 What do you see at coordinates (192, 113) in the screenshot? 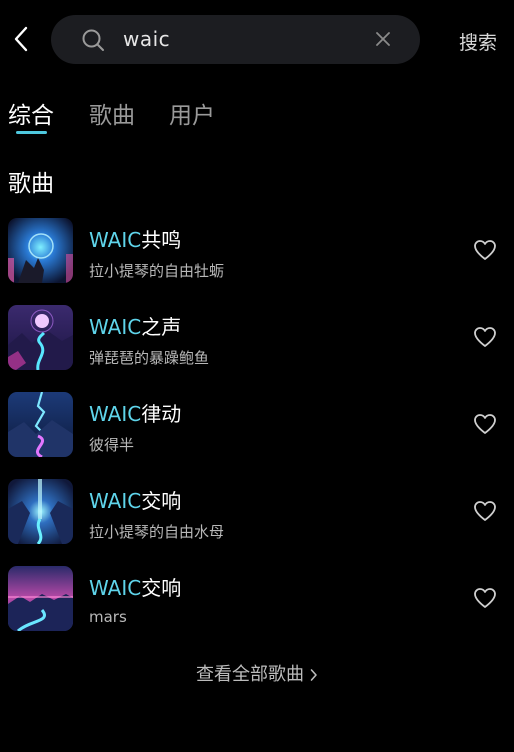
I see `tab-users: 用户` at bounding box center [192, 113].